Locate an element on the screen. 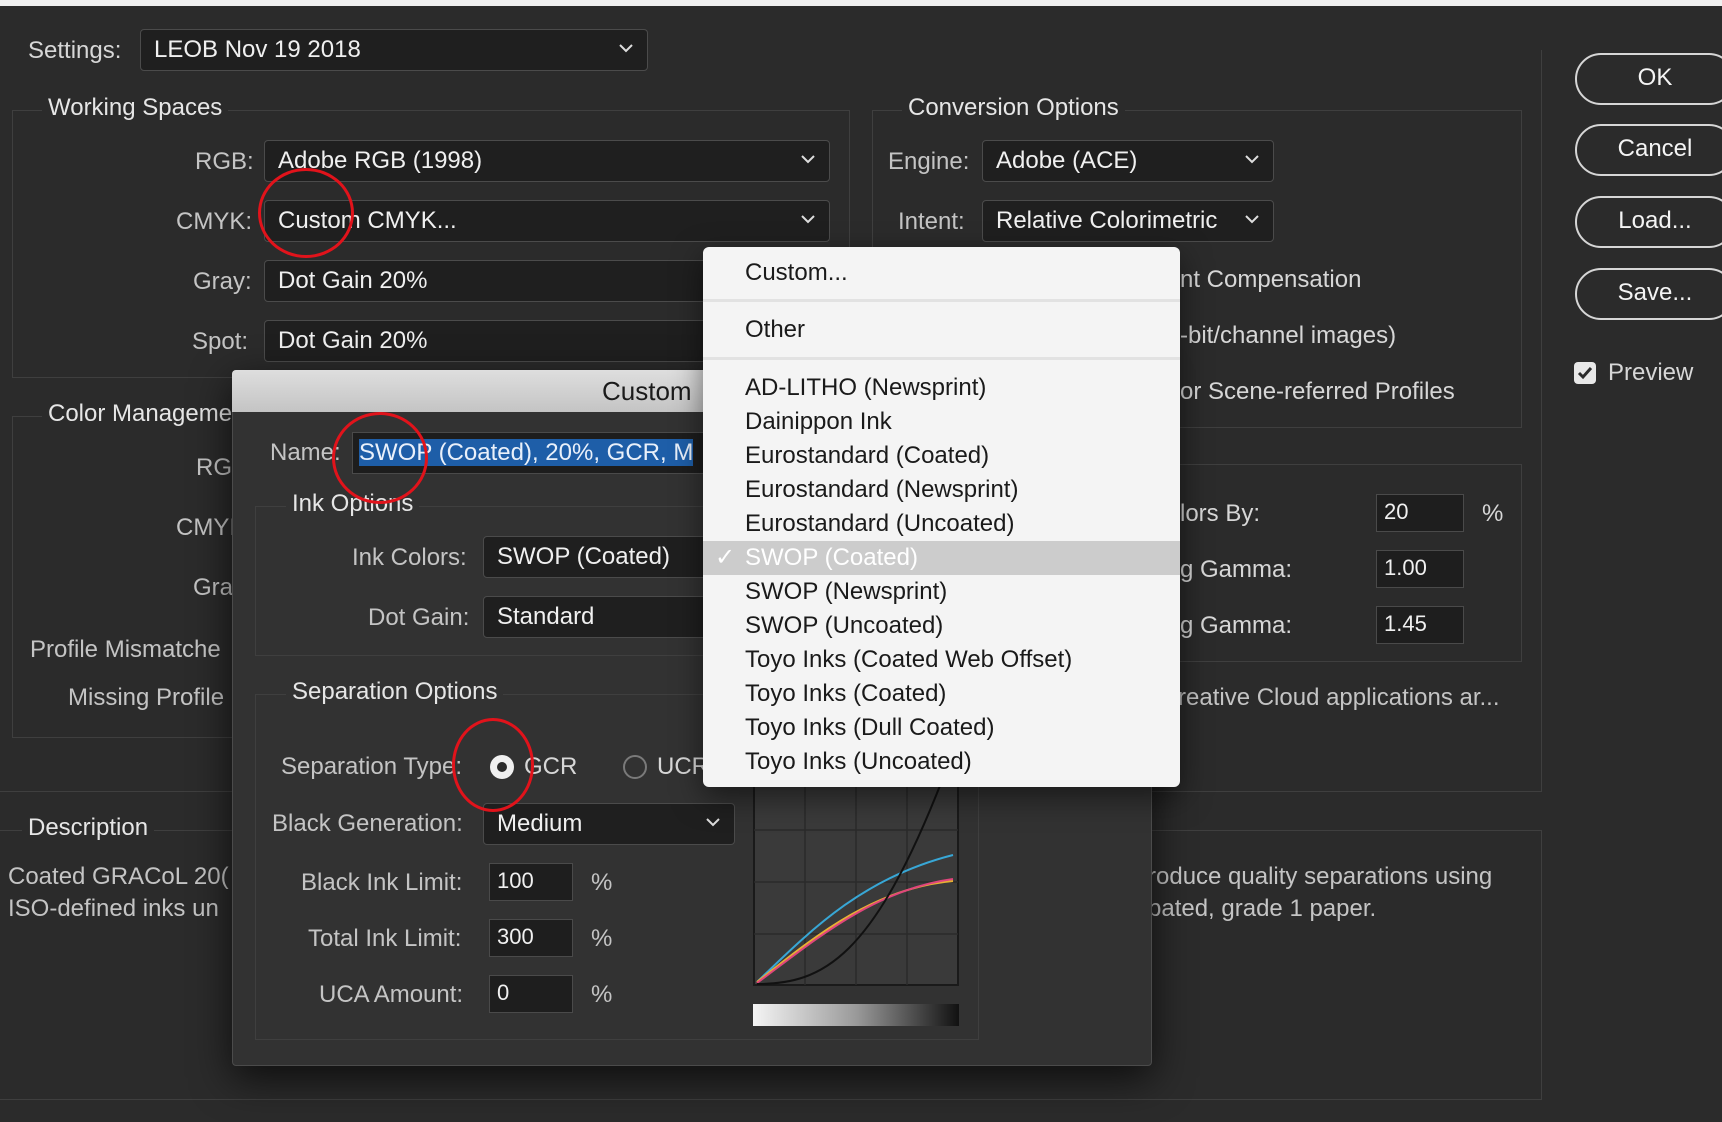  menu-item: Toyo Inks (Coated Web Offset) is located at coordinates (941, 660).